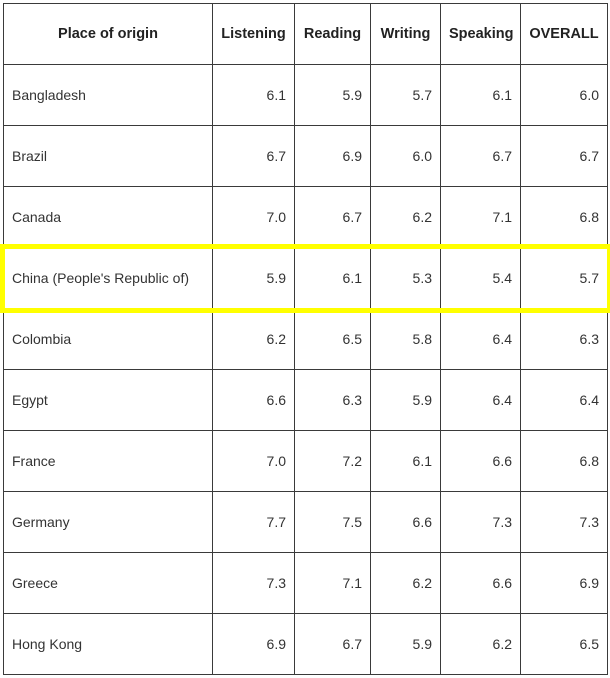 The height and width of the screenshot is (678, 610). What do you see at coordinates (253, 522) in the screenshot?
I see `cell-listening-score: 7.7` at bounding box center [253, 522].